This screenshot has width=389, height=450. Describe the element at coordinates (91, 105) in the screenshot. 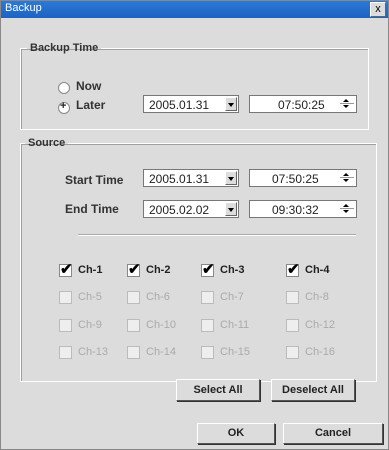

I see `later-label: Later` at that location.